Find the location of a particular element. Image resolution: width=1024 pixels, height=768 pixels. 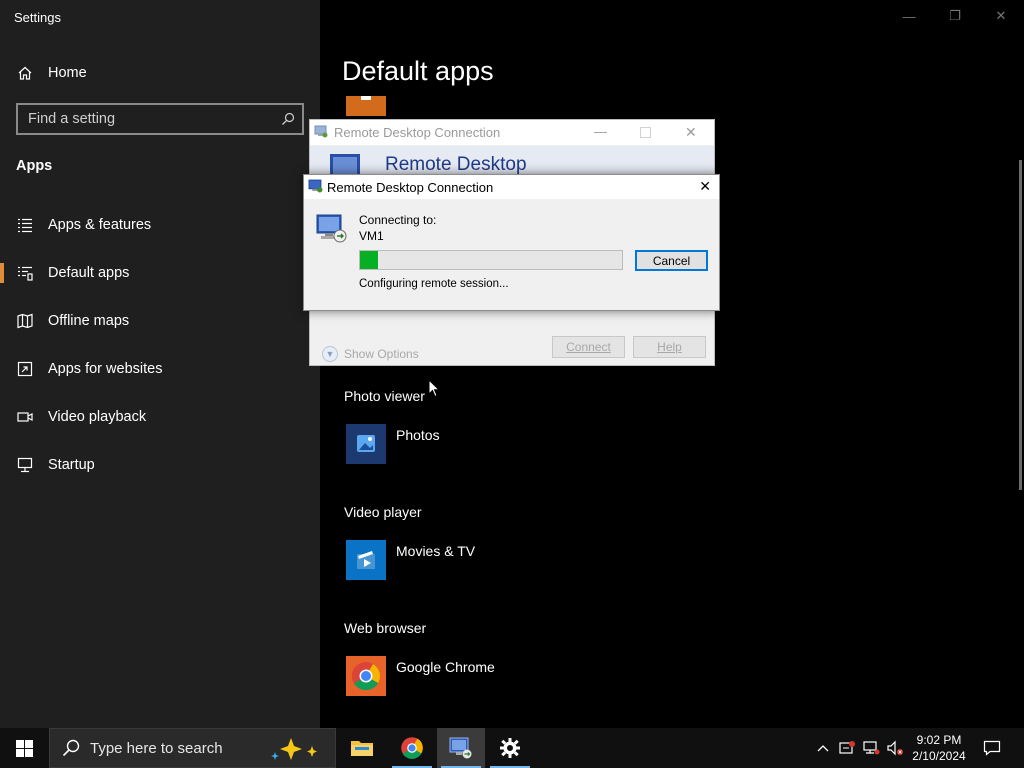

notification-icon is located at coordinates (992, 748).